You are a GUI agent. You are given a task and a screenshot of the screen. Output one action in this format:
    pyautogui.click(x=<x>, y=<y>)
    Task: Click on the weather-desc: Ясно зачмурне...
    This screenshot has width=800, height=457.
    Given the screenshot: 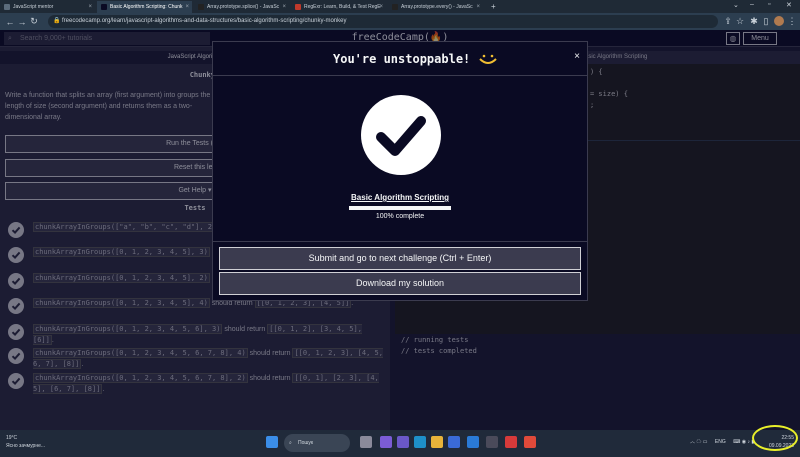 What is the action you would take?
    pyautogui.click(x=26, y=446)
    